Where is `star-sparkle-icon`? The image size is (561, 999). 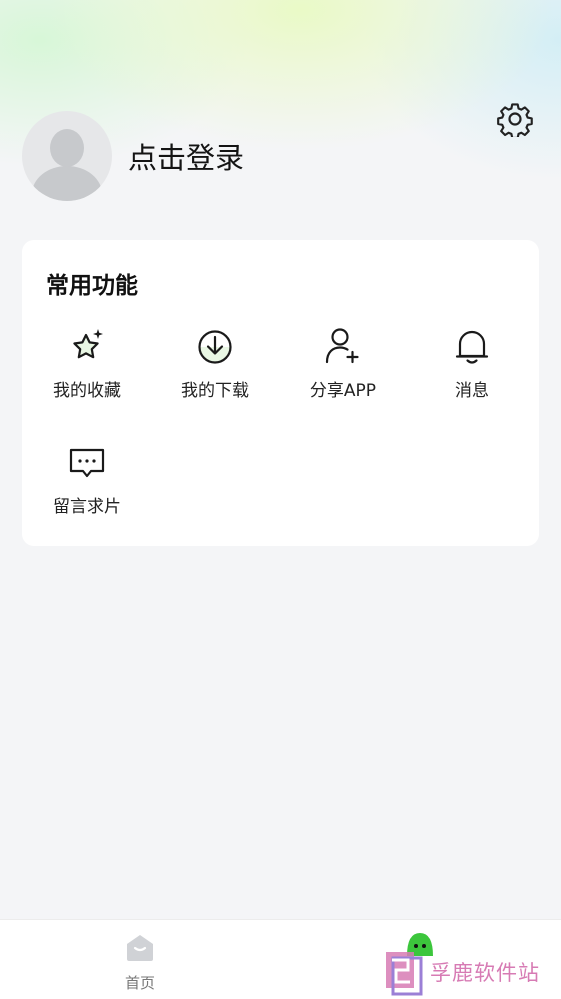 star-sparkle-icon is located at coordinates (88, 344).